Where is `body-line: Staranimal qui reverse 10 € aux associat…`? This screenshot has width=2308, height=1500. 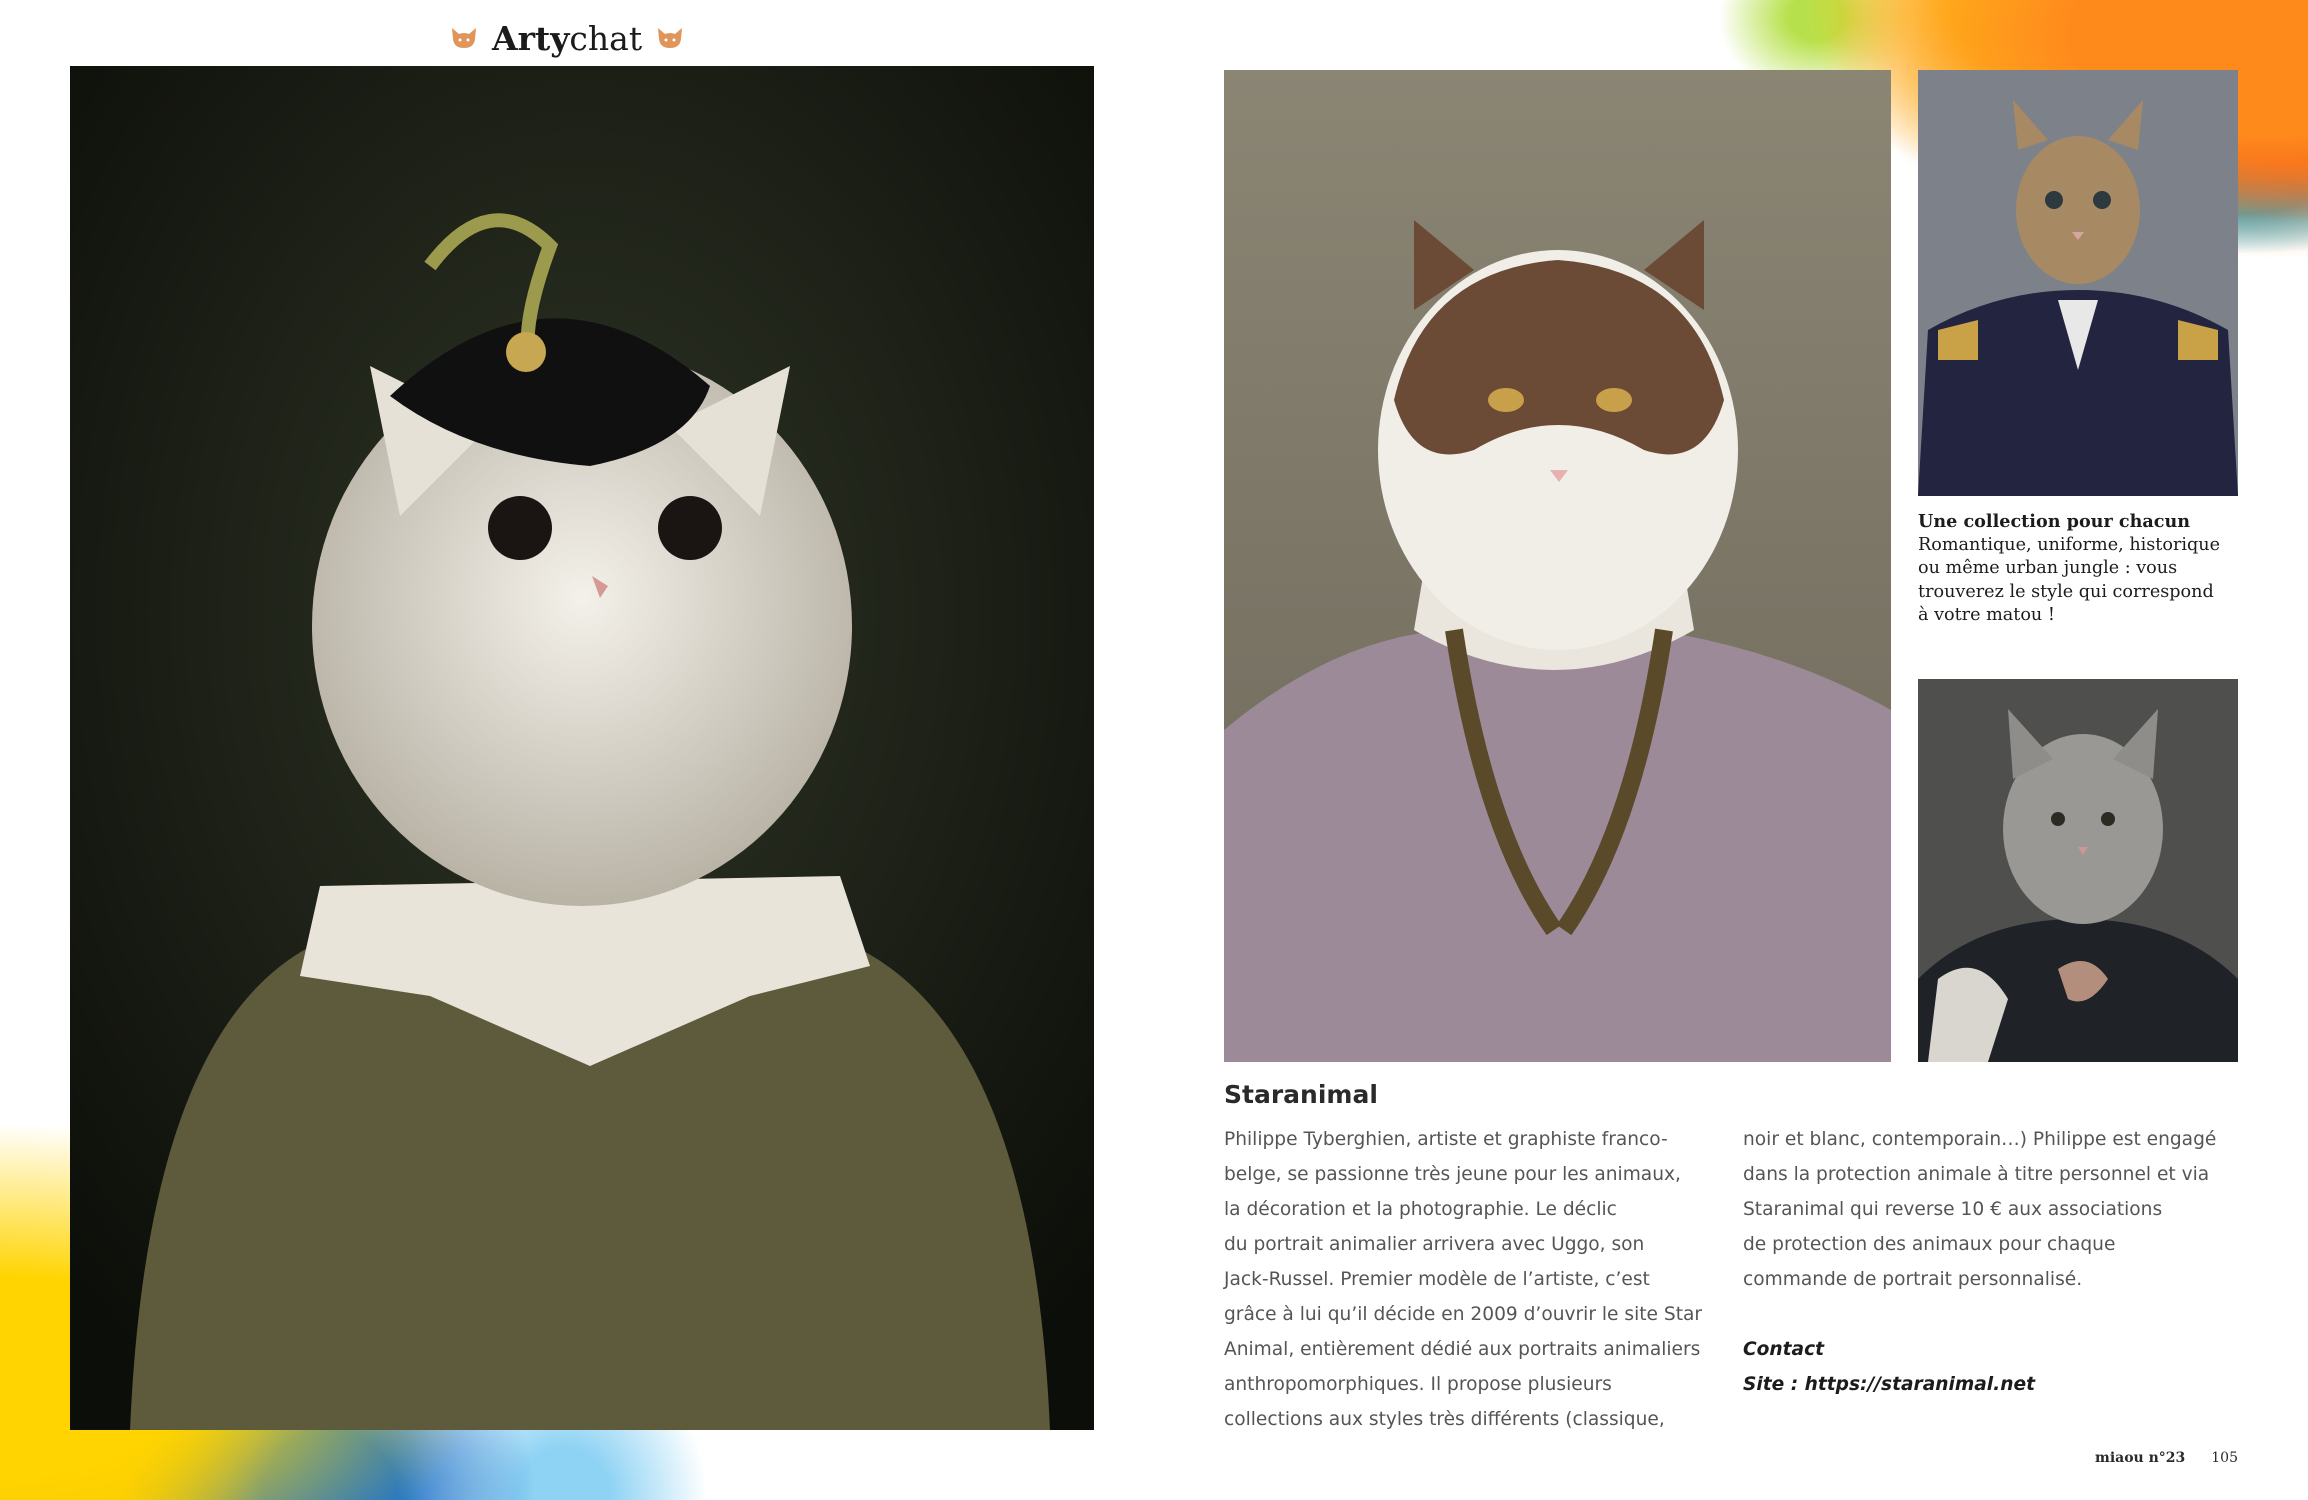
body-line: Staranimal qui reverse 10 € aux associat… is located at coordinates (1953, 1209).